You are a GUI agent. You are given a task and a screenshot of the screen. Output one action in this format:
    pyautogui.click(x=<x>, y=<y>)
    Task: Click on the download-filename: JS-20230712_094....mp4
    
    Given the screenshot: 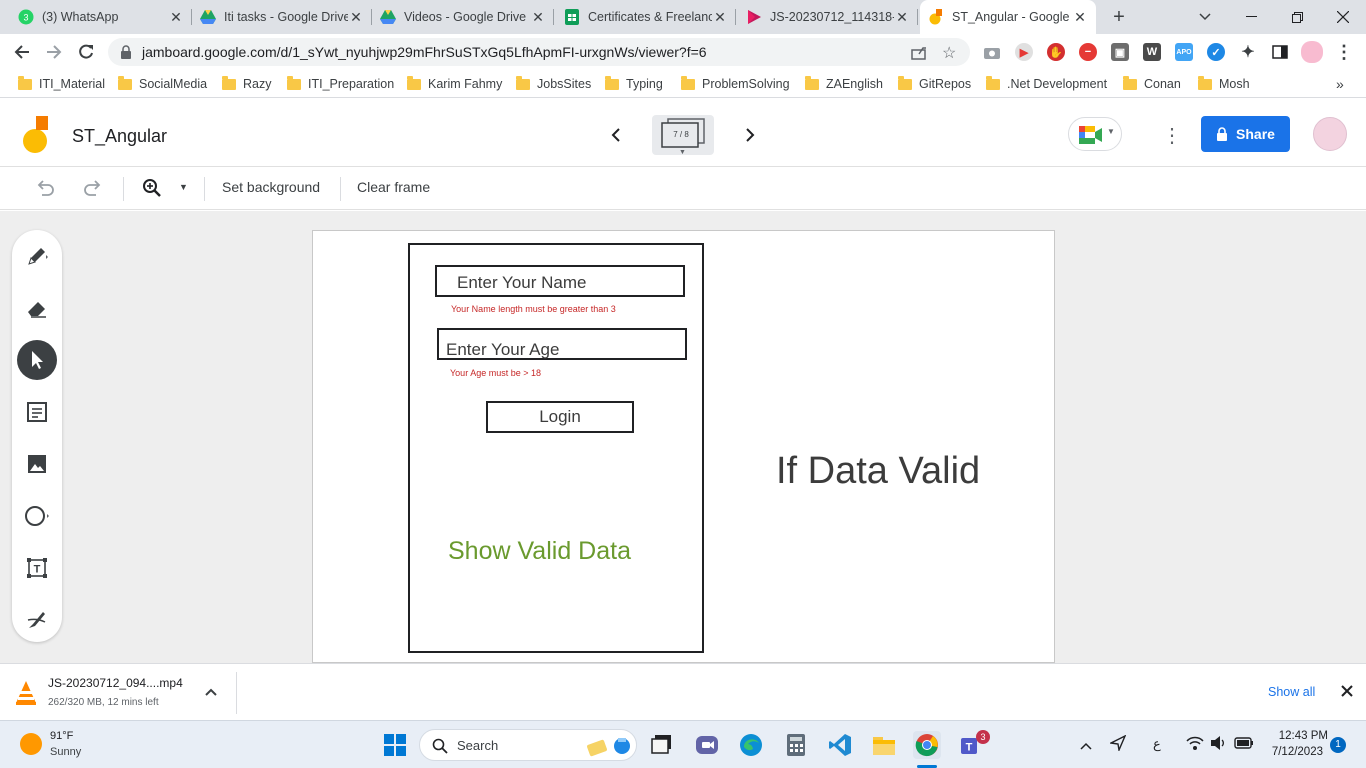 What is the action you would take?
    pyautogui.click(x=115, y=683)
    